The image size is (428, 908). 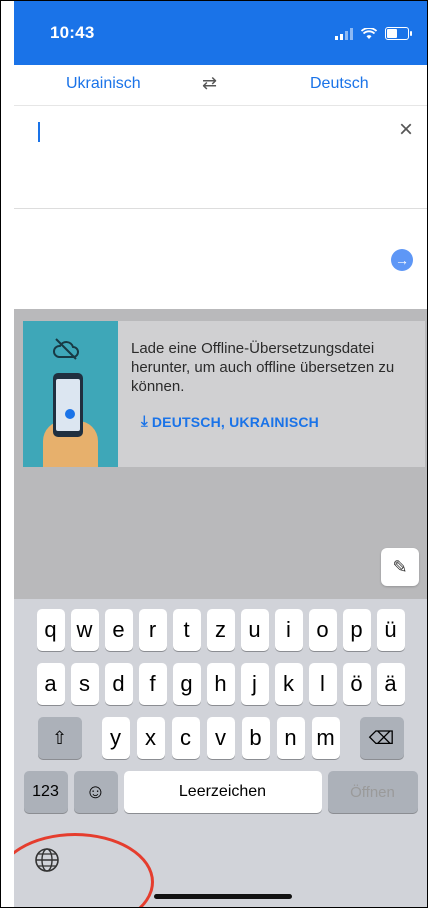 What do you see at coordinates (186, 630) in the screenshot?
I see `key: t` at bounding box center [186, 630].